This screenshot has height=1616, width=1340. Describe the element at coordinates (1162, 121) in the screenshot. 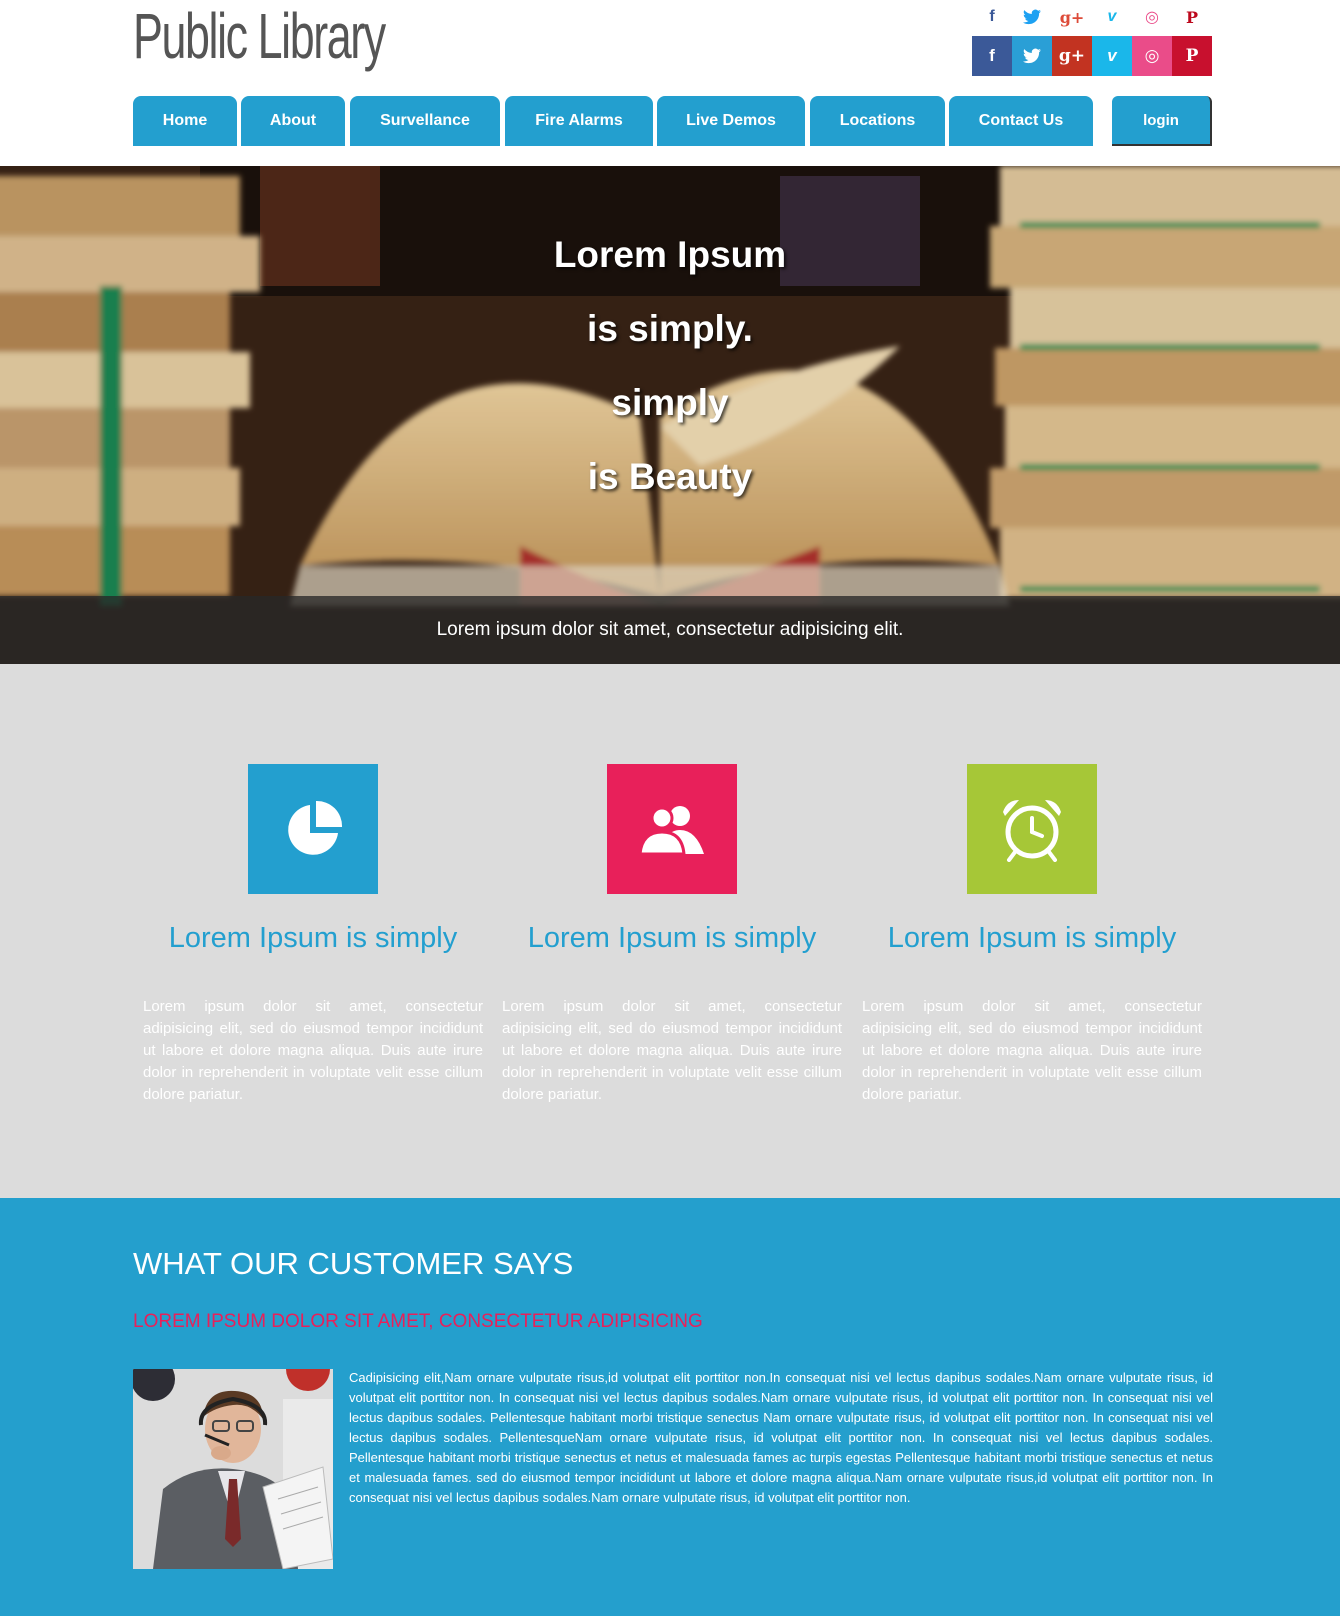

I see `login-button: login` at that location.